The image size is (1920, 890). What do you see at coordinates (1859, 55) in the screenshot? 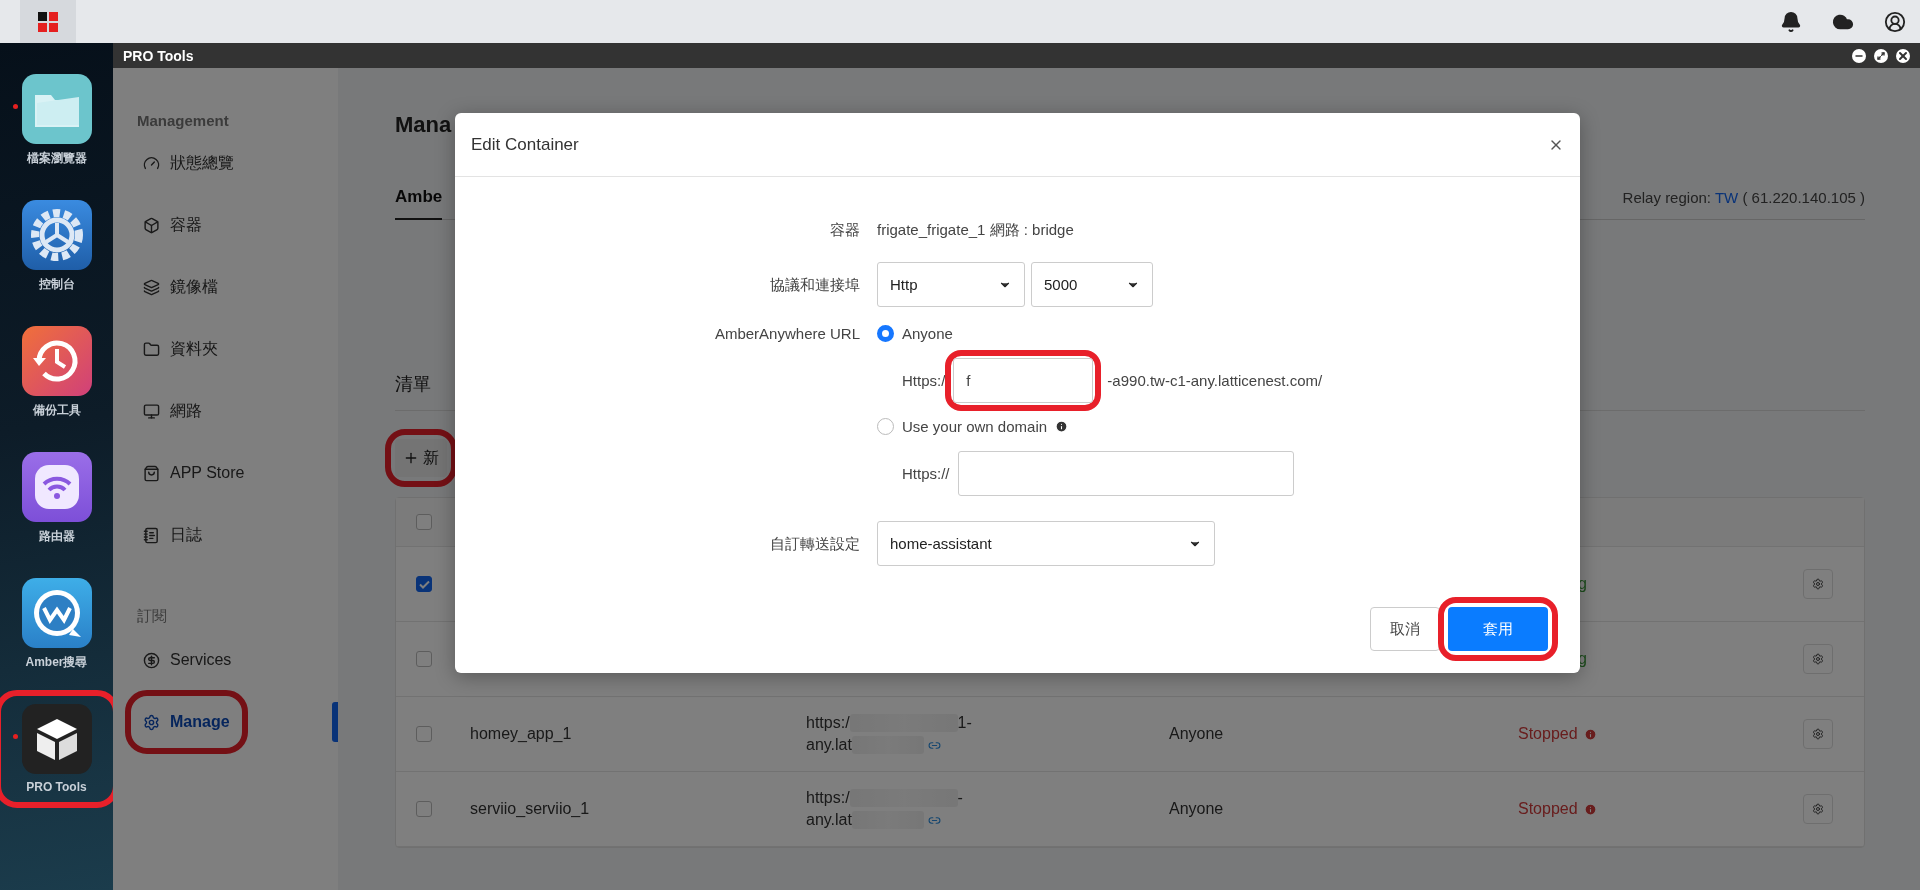
I see `minimize-button` at bounding box center [1859, 55].